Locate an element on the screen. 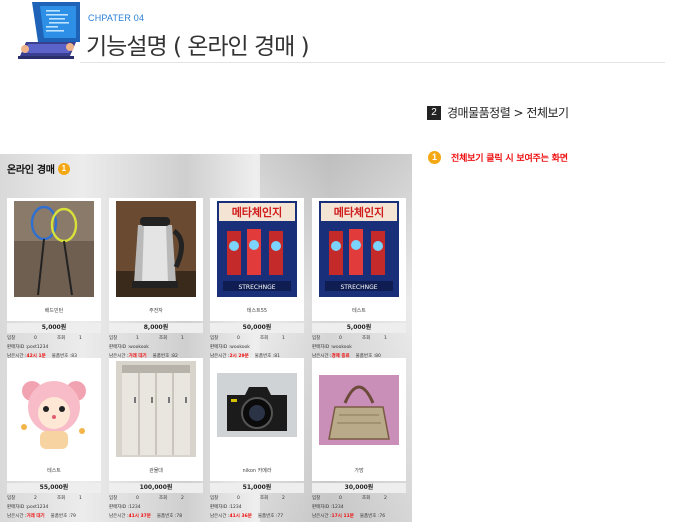  item-name: 가방 is located at coordinates (359, 471).